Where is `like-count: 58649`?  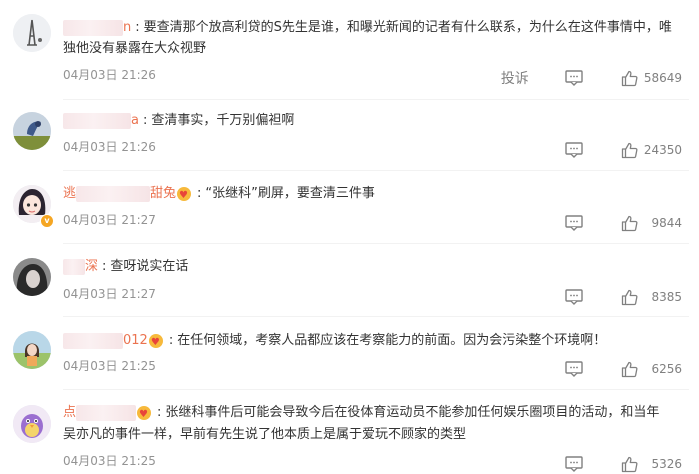 like-count: 58649 is located at coordinates (662, 78).